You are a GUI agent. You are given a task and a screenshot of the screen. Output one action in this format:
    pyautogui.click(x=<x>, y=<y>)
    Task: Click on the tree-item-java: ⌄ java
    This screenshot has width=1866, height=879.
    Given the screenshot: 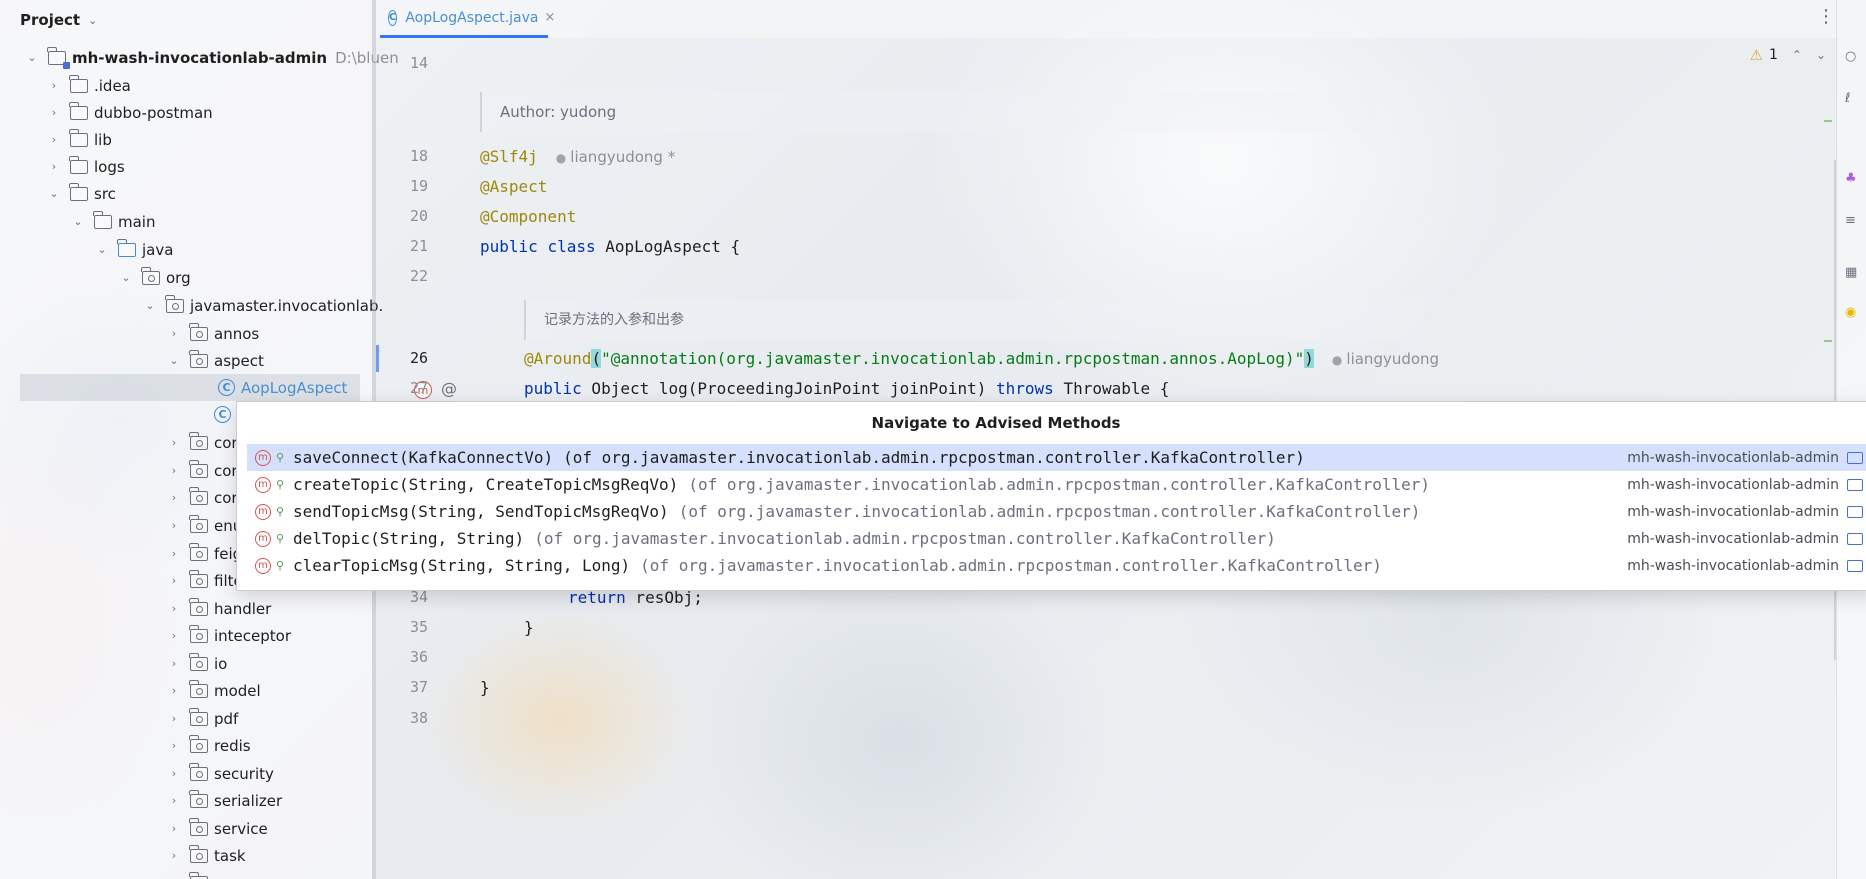 What is the action you would take?
    pyautogui.click(x=133, y=249)
    